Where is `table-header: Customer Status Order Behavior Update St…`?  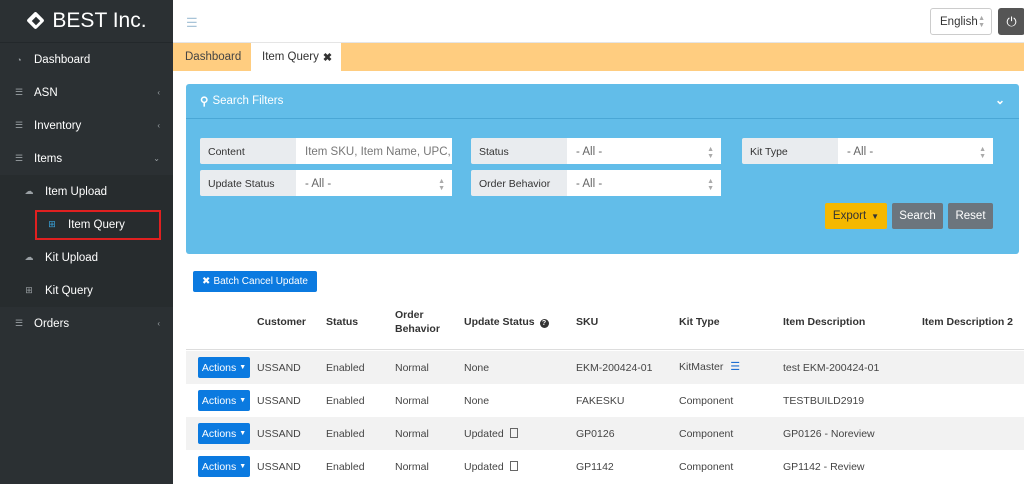
table-header: Customer Status Order Behavior Update St… is located at coordinates (605, 325).